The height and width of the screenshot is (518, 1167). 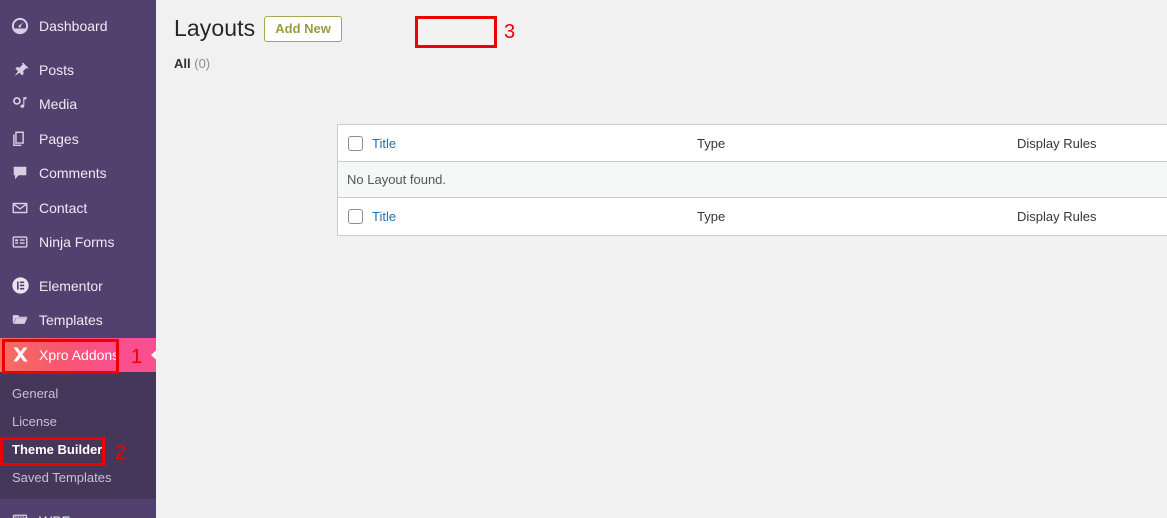 What do you see at coordinates (34, 421) in the screenshot?
I see `sidebar-subitem-label: License` at bounding box center [34, 421].